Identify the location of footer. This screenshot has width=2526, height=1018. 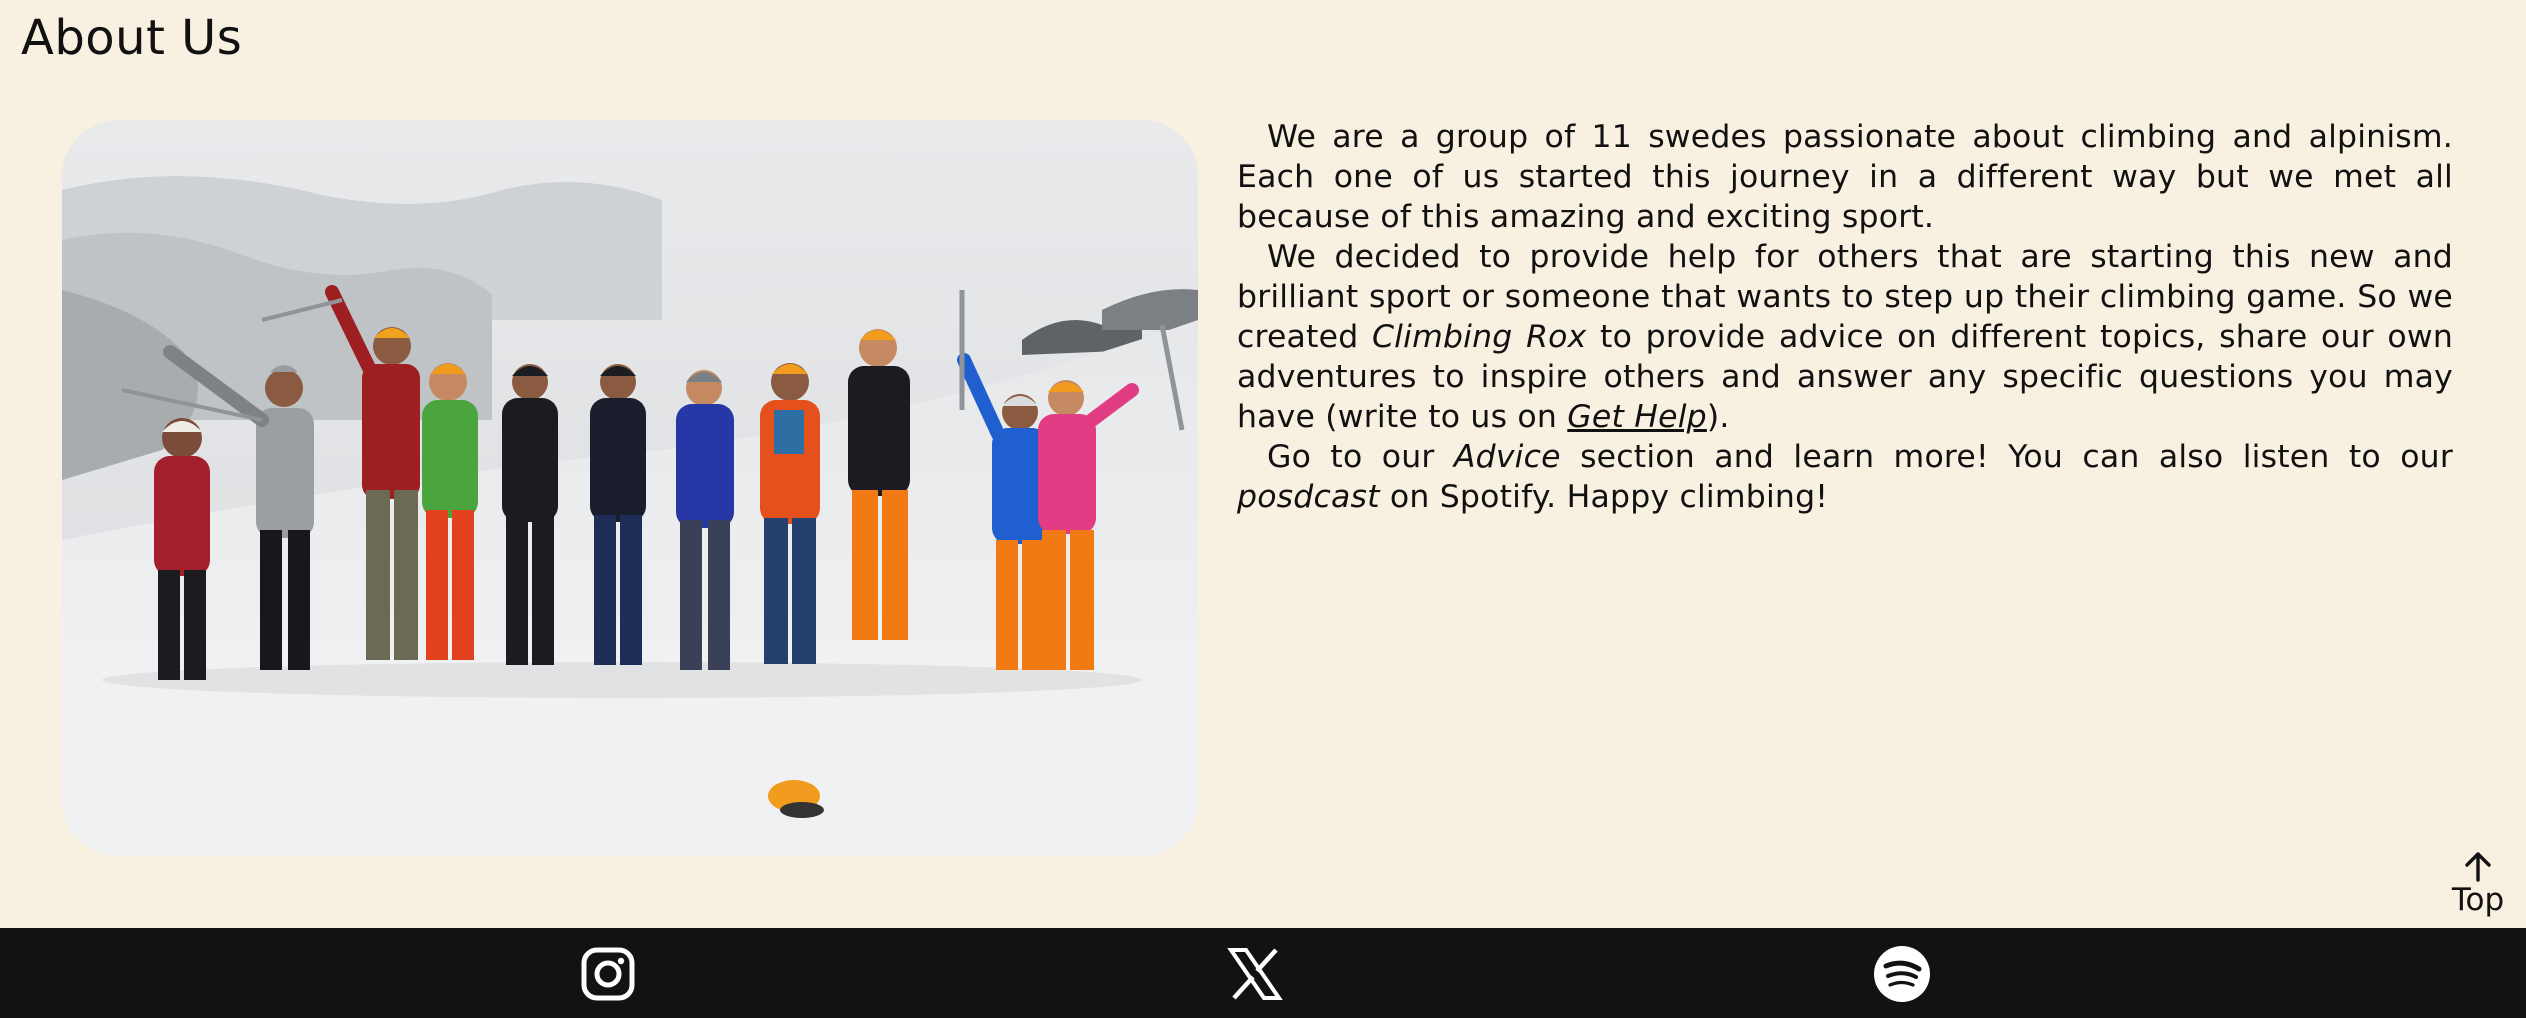
(1263, 973).